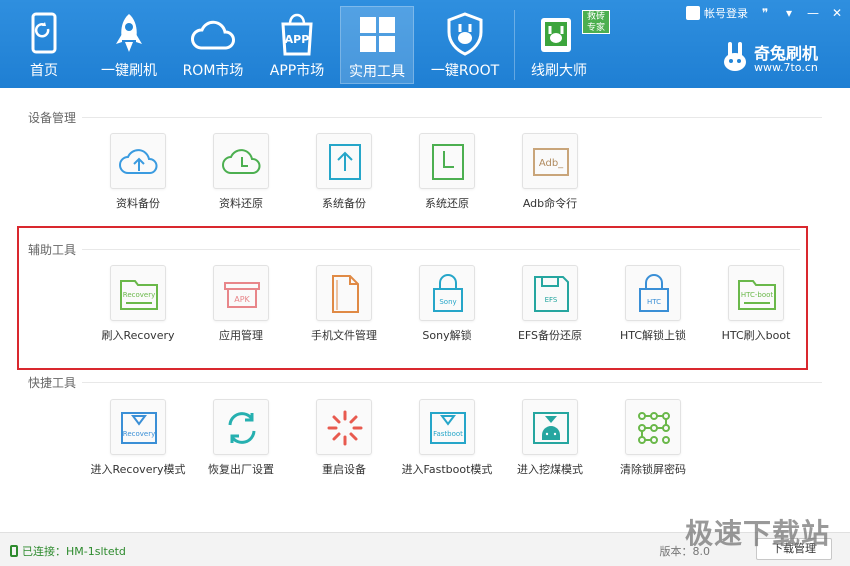  What do you see at coordinates (448, 434) in the screenshot?
I see `icon-text: Fastboot` at bounding box center [448, 434].